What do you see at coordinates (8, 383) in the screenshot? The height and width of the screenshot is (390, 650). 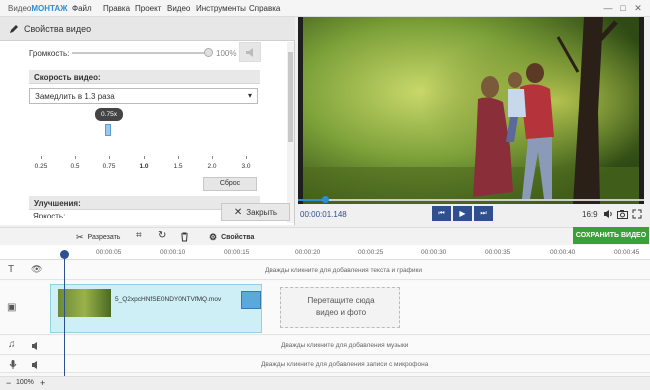 I see `zoom-out-button: −` at bounding box center [8, 383].